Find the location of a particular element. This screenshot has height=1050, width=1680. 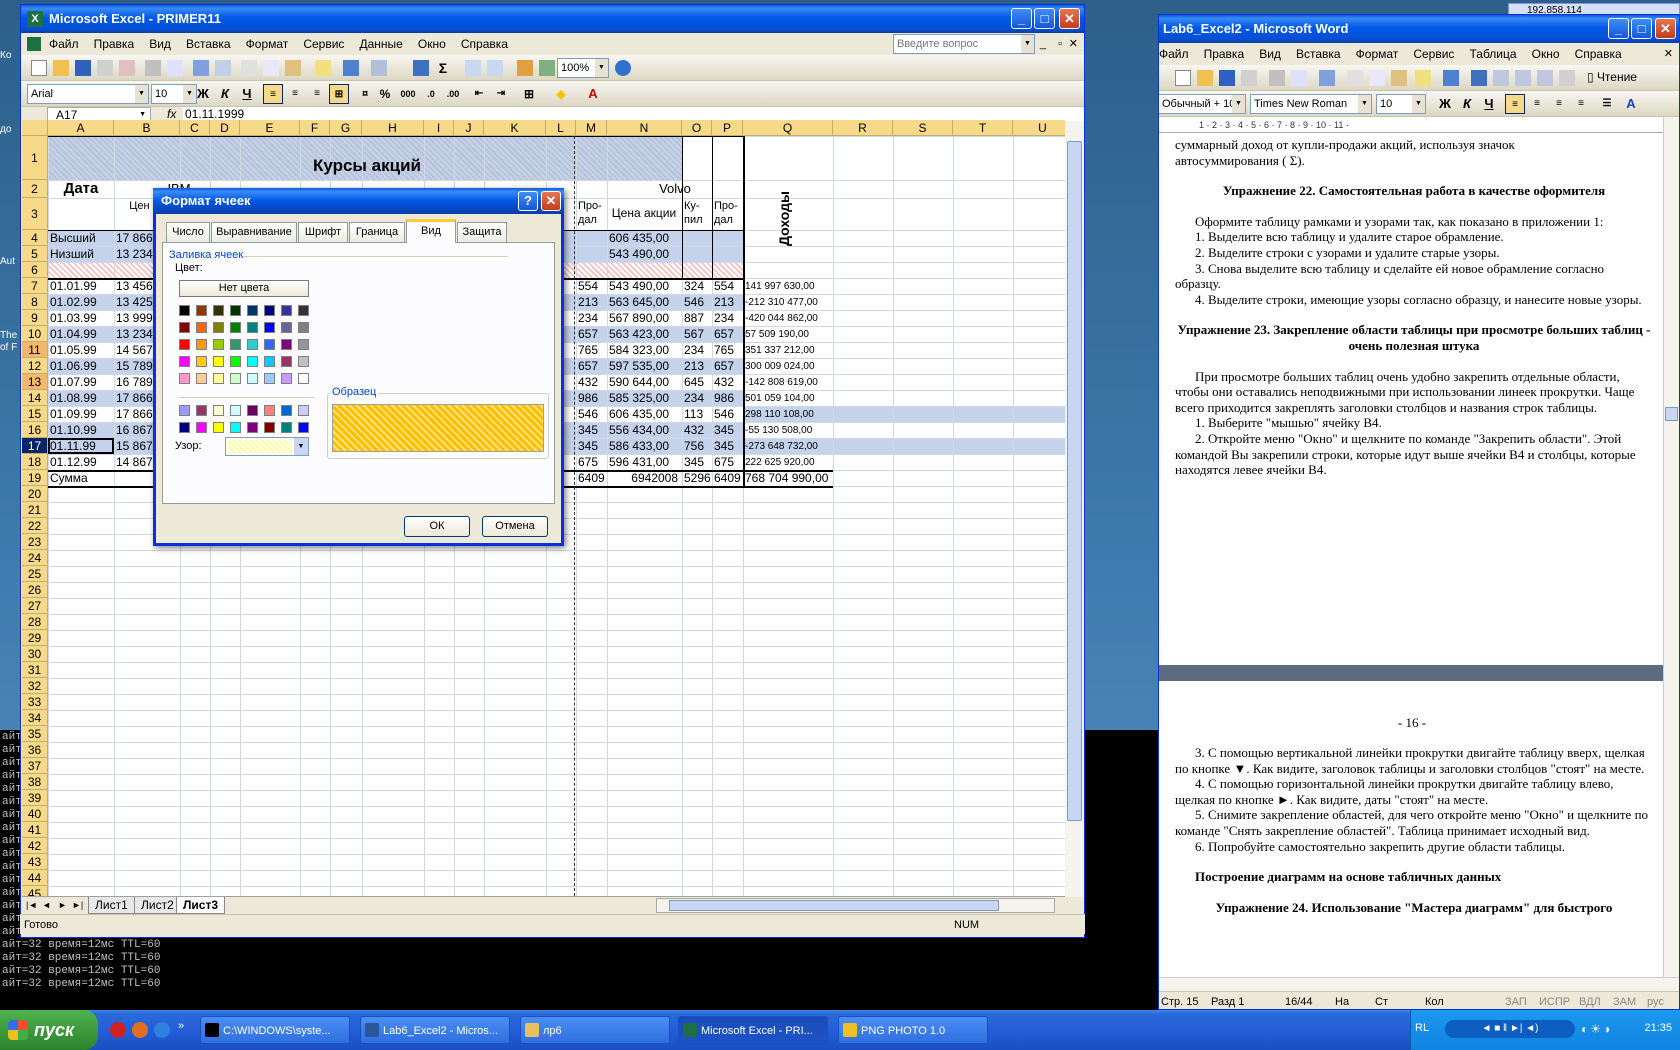

tab-protection: Защита is located at coordinates (482, 232).